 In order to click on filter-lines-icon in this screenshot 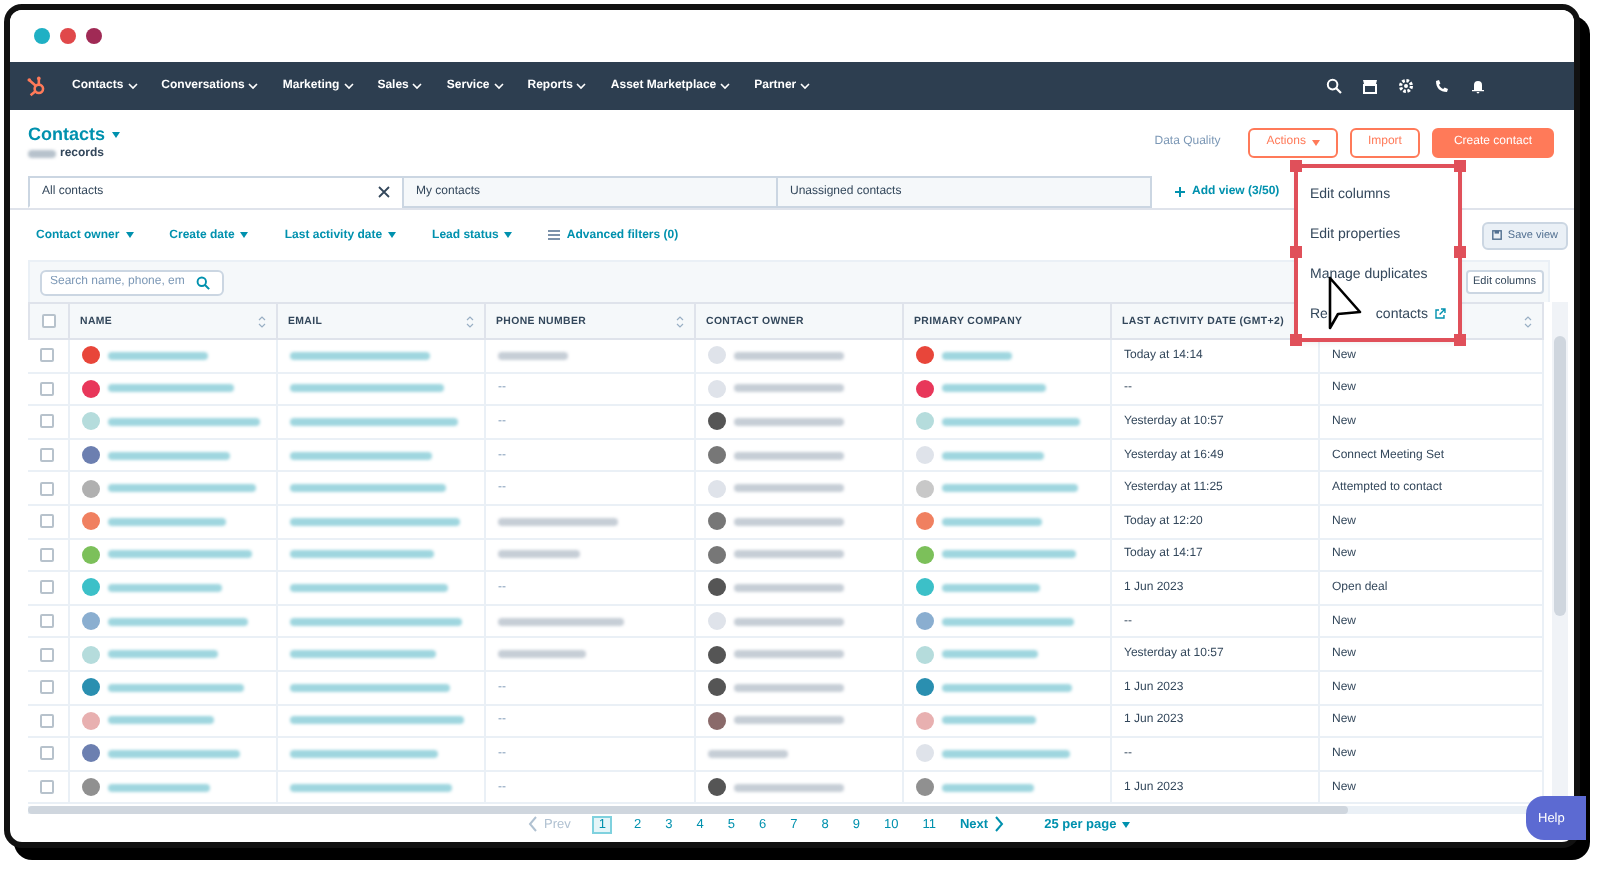, I will do `click(554, 235)`.